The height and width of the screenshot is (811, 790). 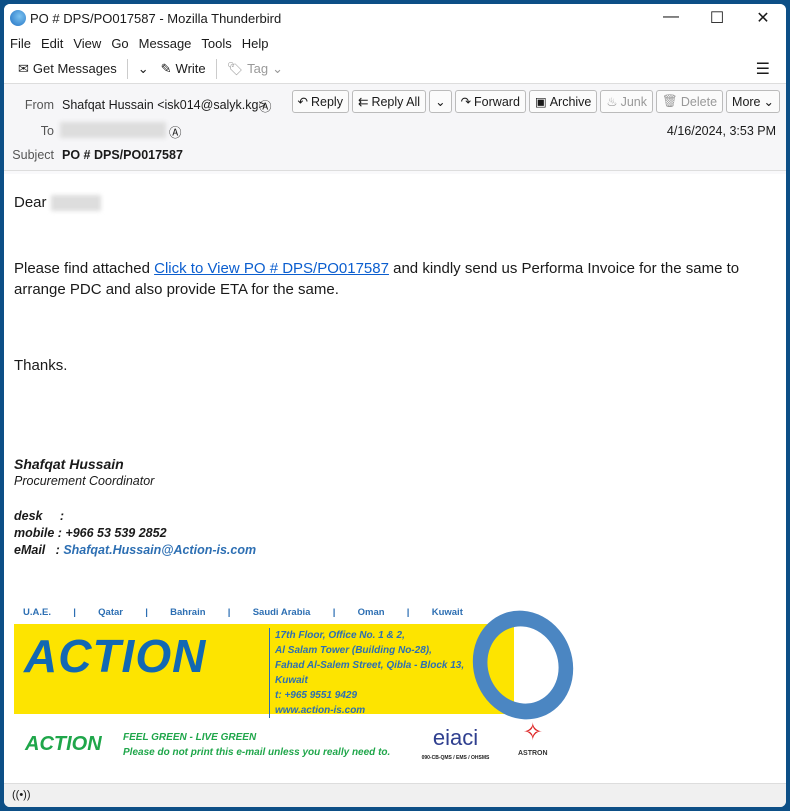 I want to click on get-messages-dropdown: ⌄, so click(x=143, y=69).